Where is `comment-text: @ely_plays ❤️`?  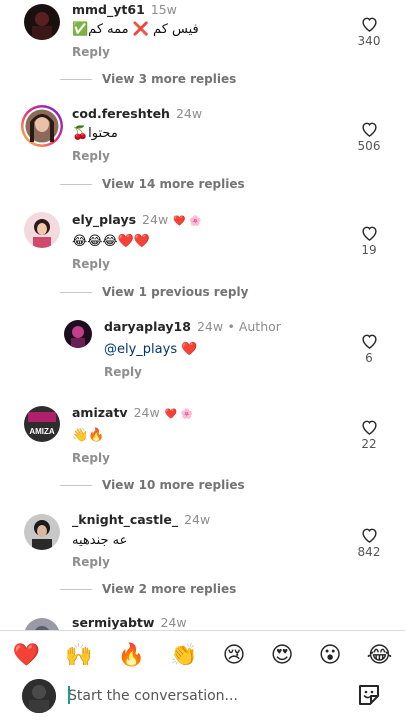
comment-text: @ely_plays ❤️ is located at coordinates (150, 349).